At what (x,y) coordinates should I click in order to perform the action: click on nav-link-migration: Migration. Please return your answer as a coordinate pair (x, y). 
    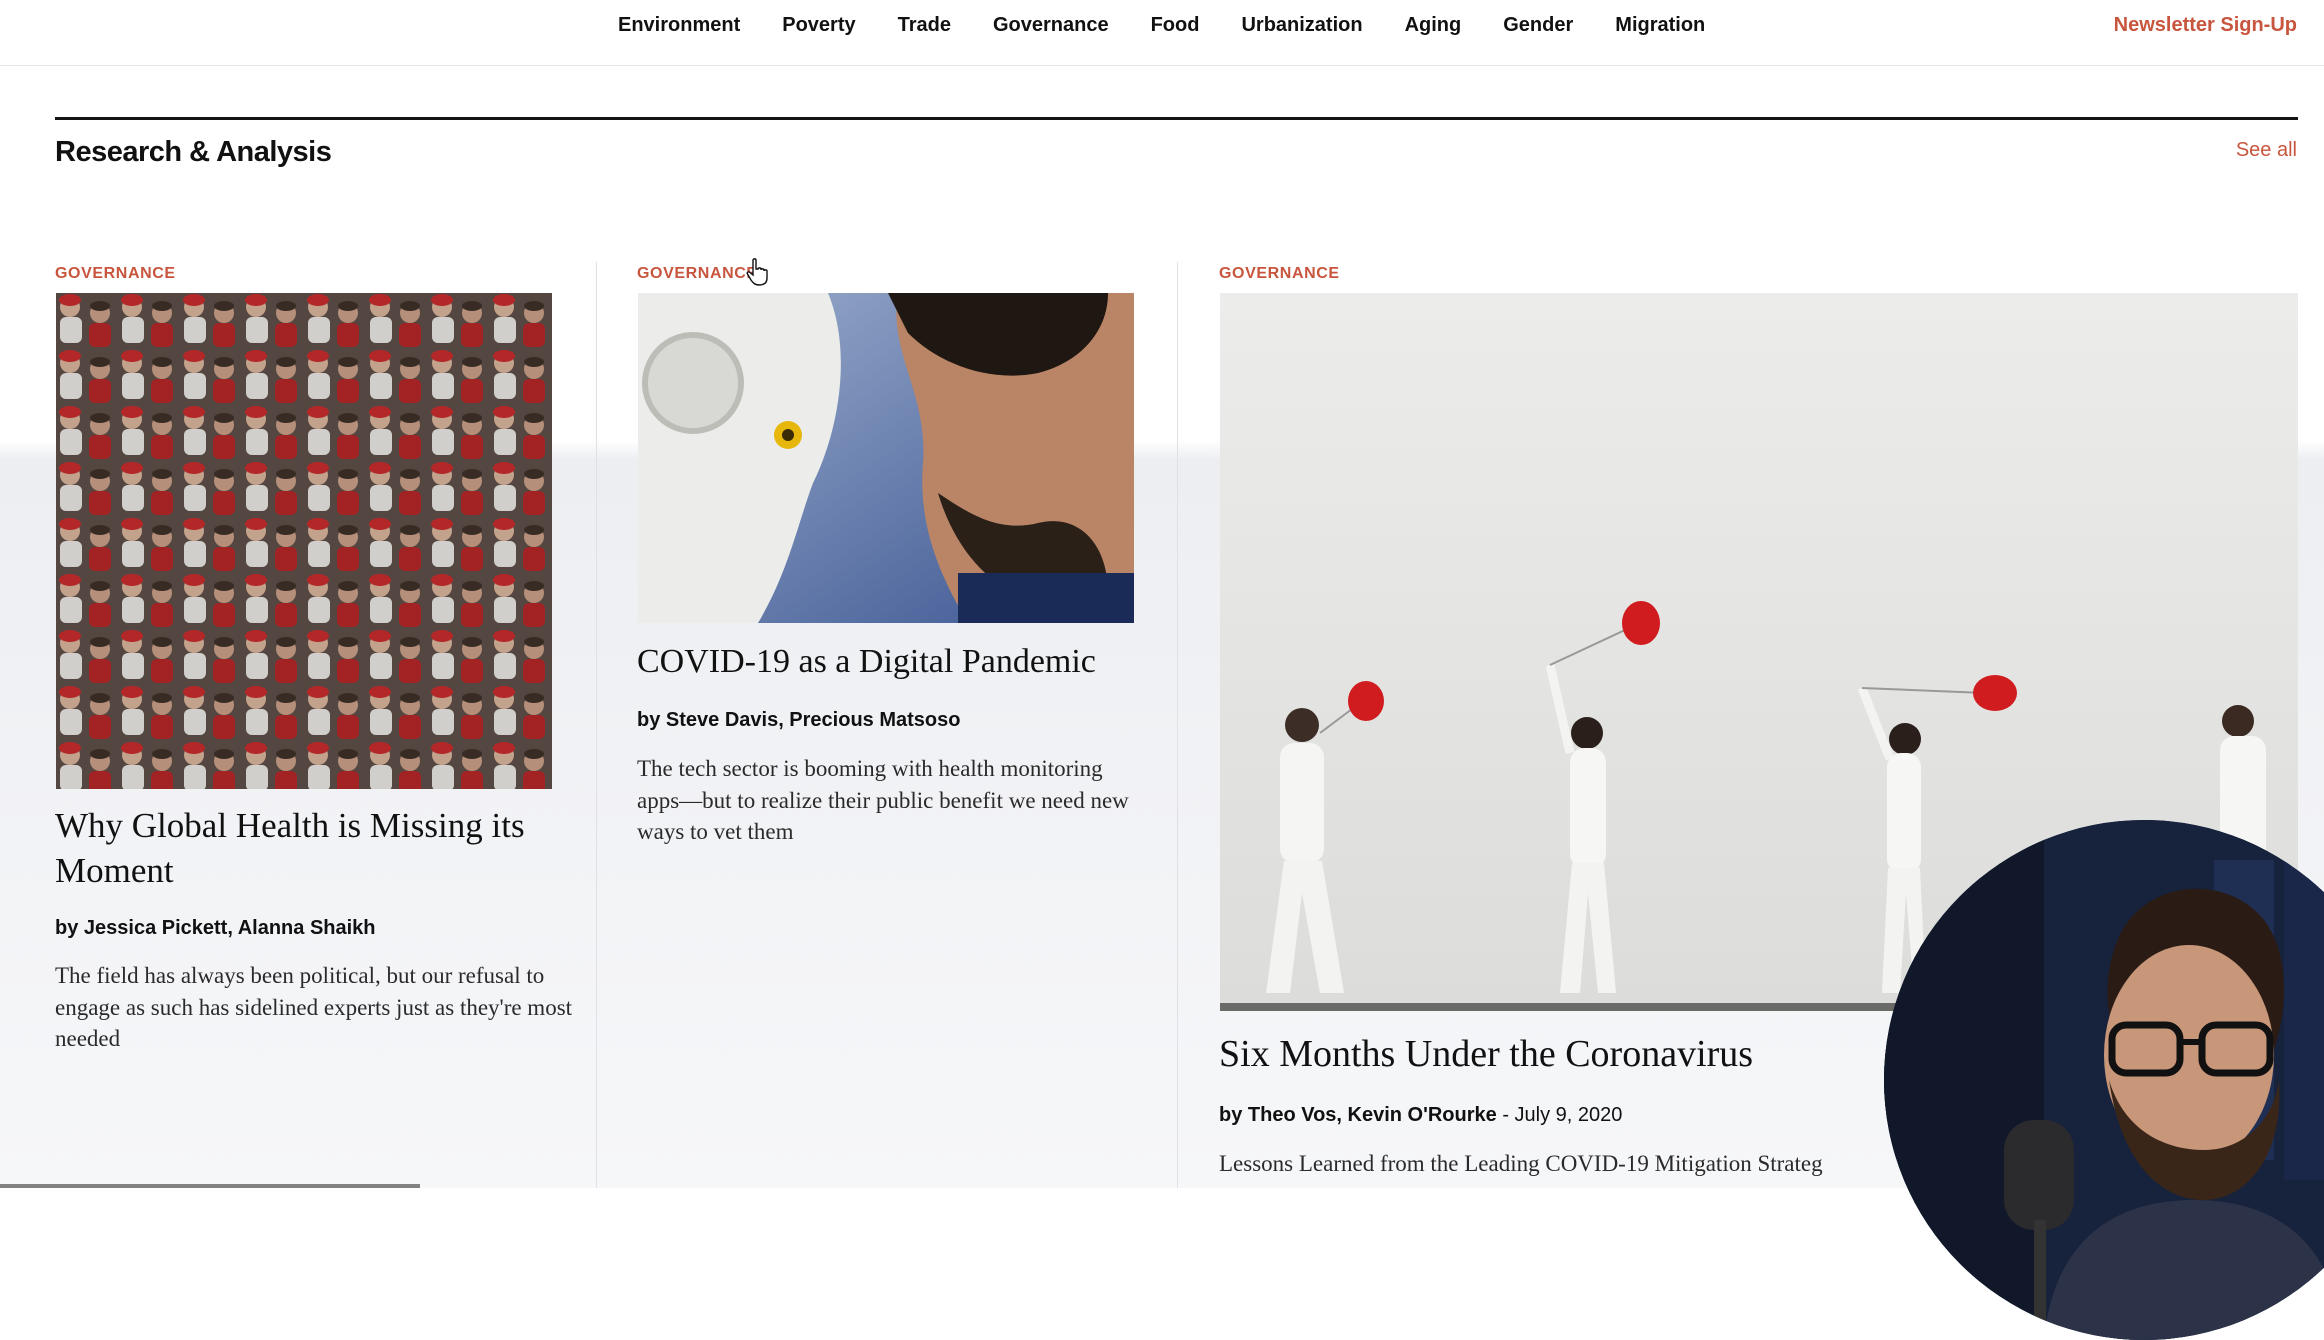
    Looking at the image, I should click on (1660, 25).